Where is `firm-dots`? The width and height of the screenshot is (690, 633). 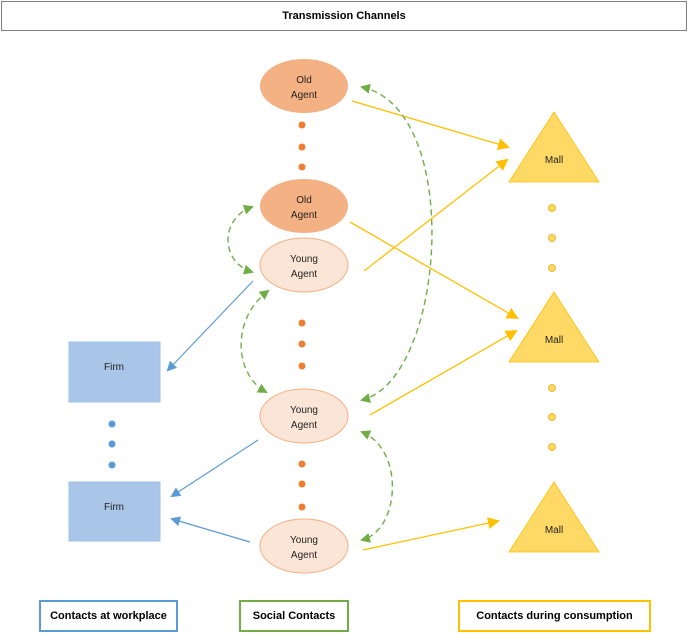 firm-dots is located at coordinates (112, 444).